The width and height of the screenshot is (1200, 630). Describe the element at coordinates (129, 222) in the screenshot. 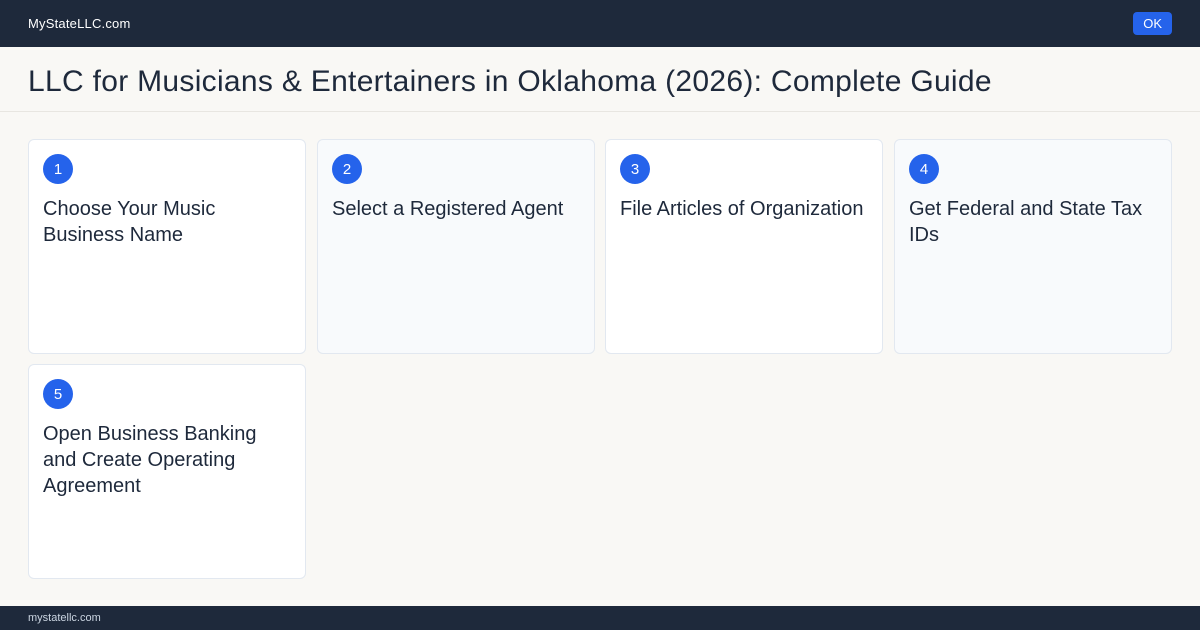

I see `step-title: Choose Your Music Business Name` at that location.